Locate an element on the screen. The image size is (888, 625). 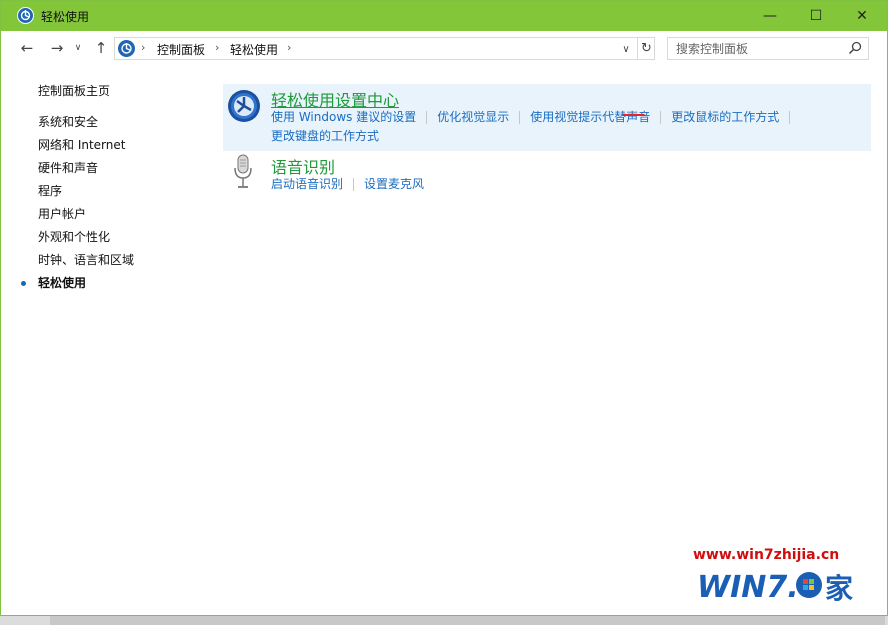
address-dropdown-chevron-icon: ∨ is located at coordinates (626, 49).